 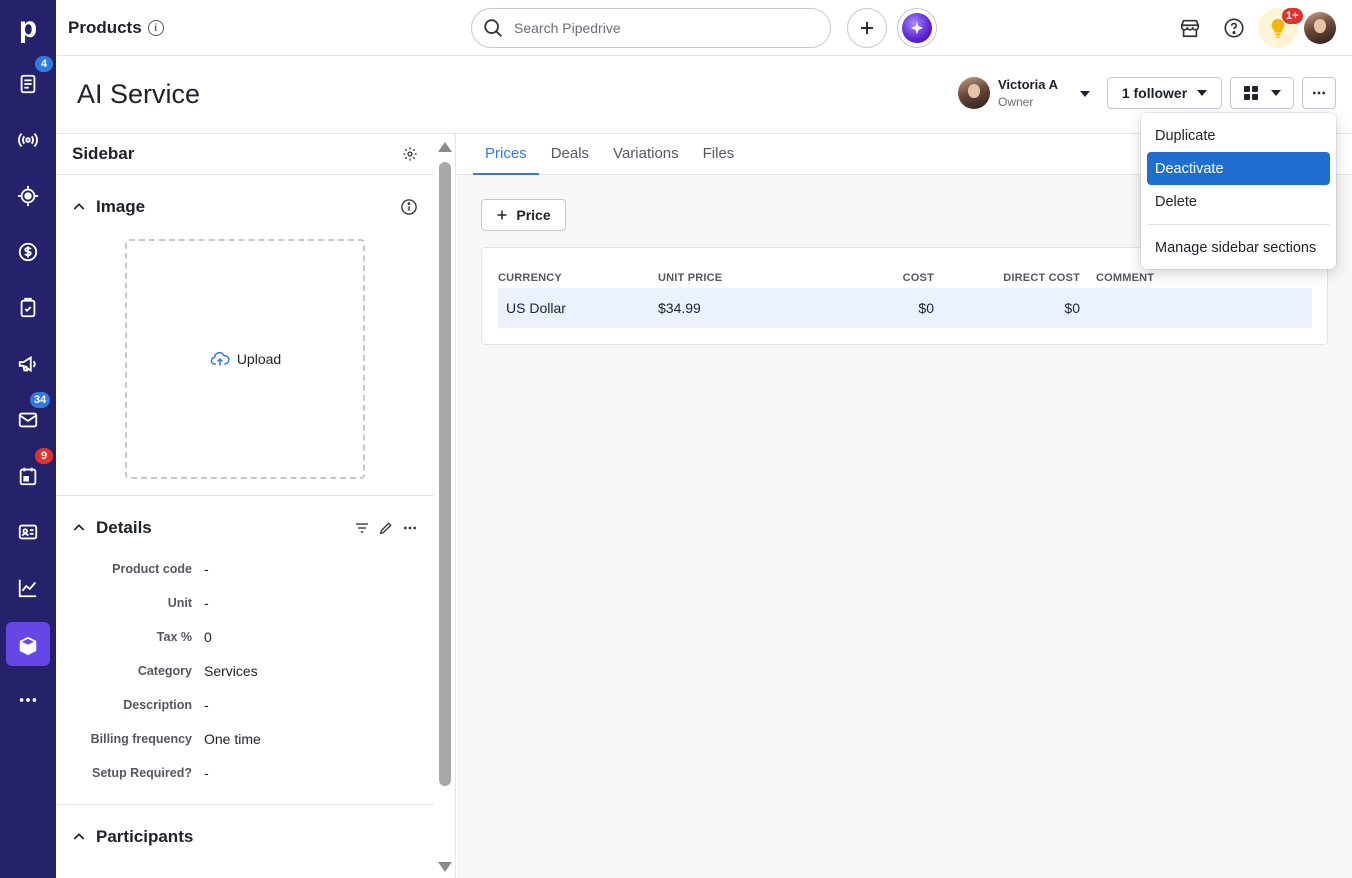 What do you see at coordinates (155, 28) in the screenshot?
I see `info-icon: i` at bounding box center [155, 28].